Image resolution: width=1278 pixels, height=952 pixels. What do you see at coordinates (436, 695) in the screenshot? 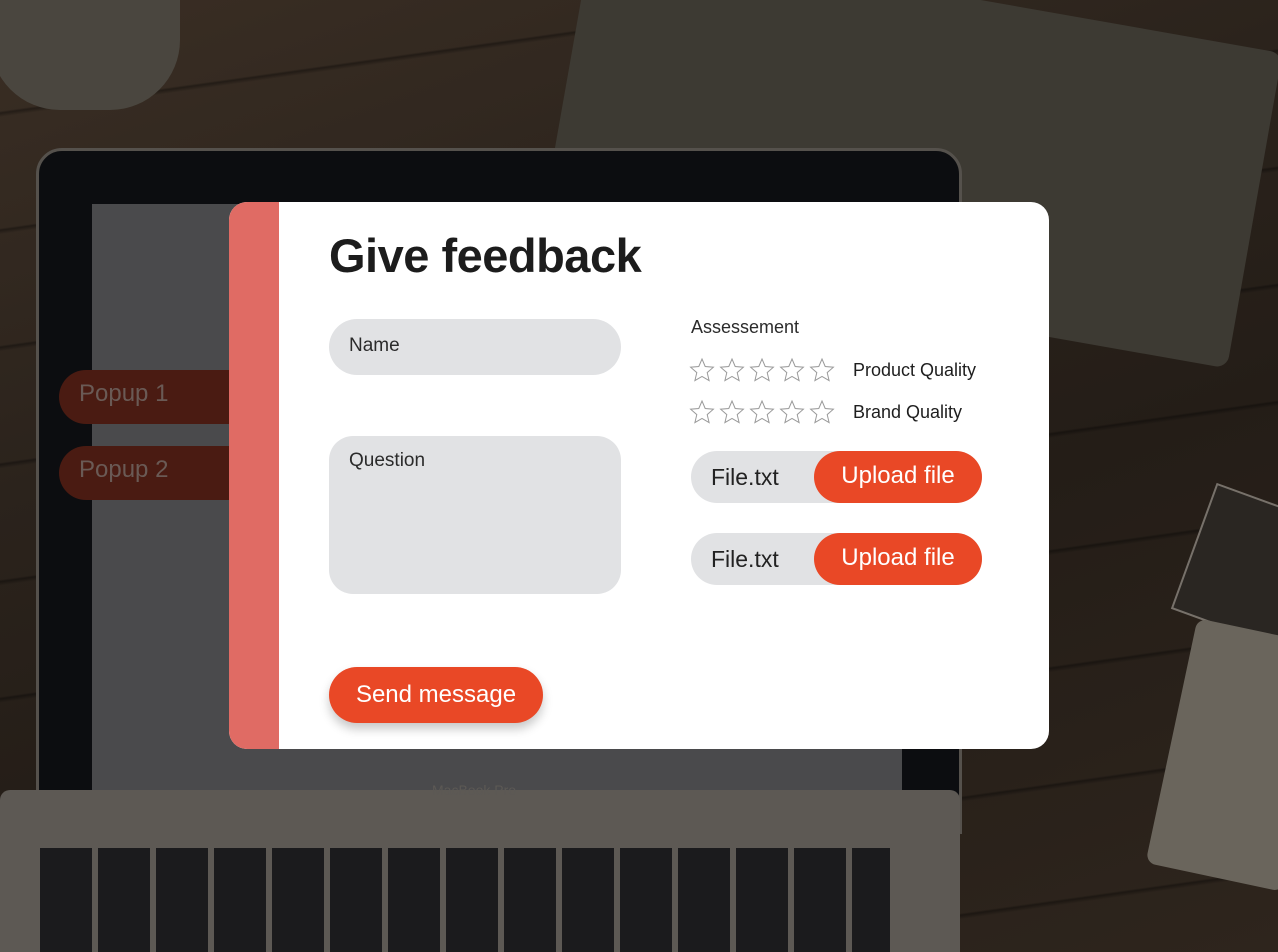
I see `send-message-button: Send message` at bounding box center [436, 695].